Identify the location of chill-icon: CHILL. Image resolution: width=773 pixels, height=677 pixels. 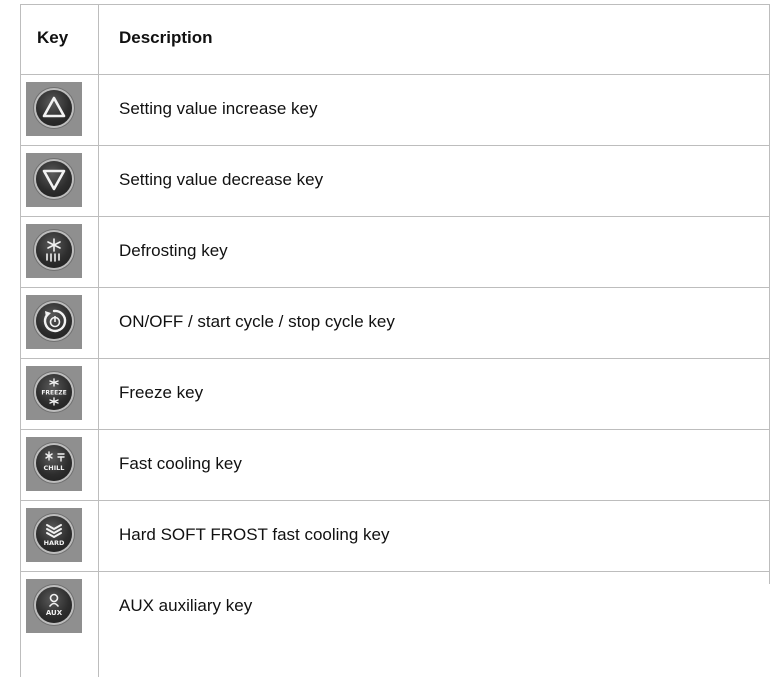
(54, 463).